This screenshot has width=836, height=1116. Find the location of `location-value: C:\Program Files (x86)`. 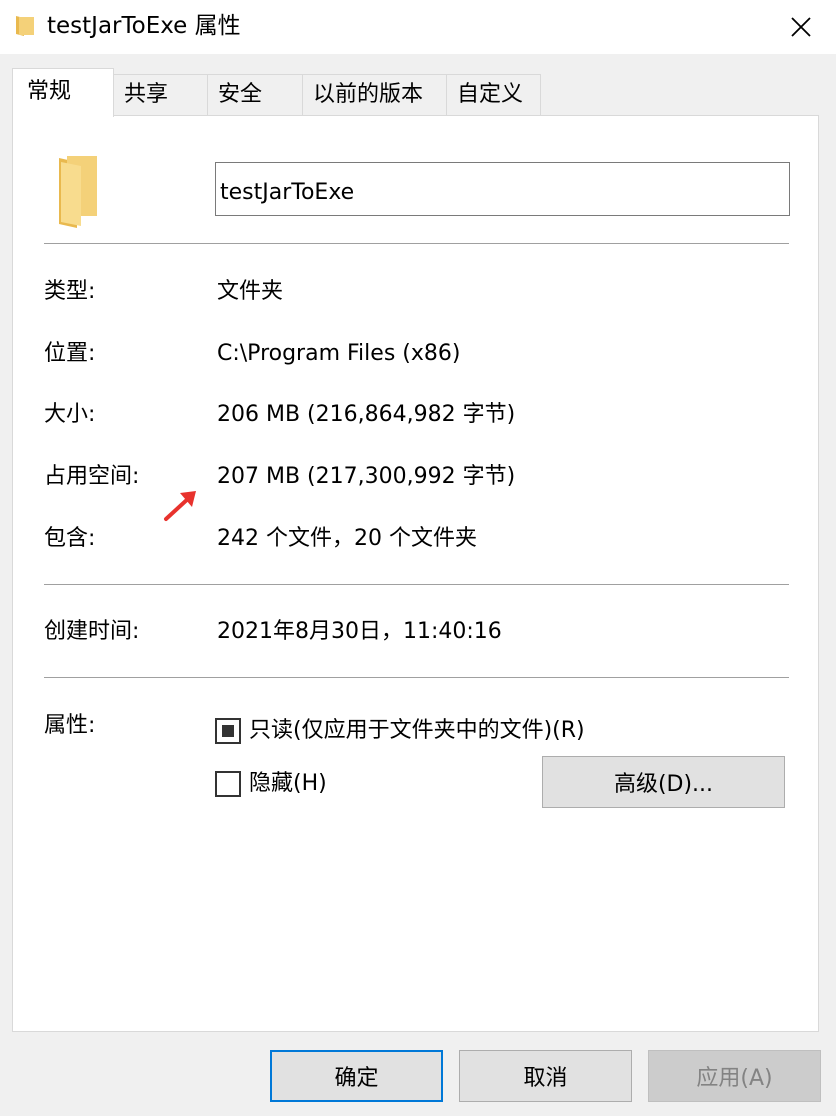

location-value: C:\Program Files (x86) is located at coordinates (339, 353).